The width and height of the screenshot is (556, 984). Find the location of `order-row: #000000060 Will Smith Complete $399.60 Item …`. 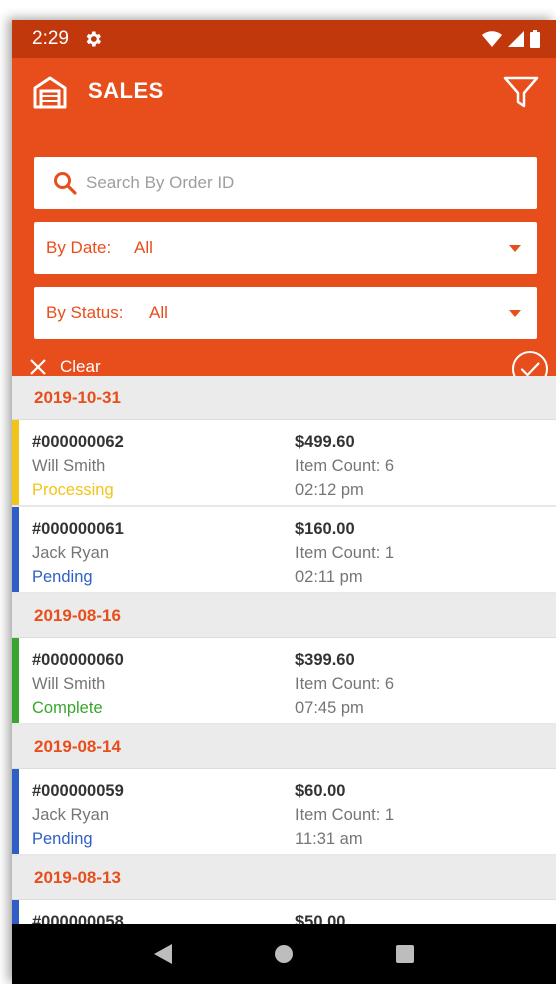

order-row: #000000060 Will Smith Complete $399.60 Item … is located at coordinates (284, 681).